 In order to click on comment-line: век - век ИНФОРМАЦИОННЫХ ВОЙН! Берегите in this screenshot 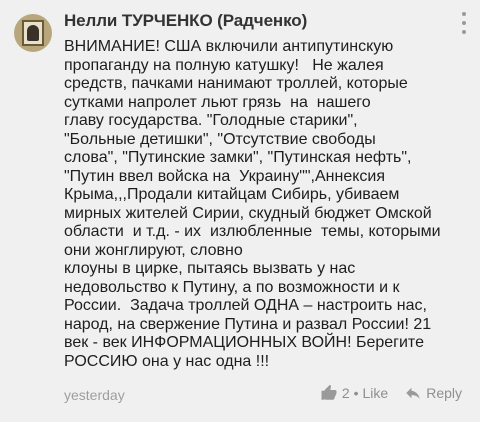, I will do `click(244, 342)`.